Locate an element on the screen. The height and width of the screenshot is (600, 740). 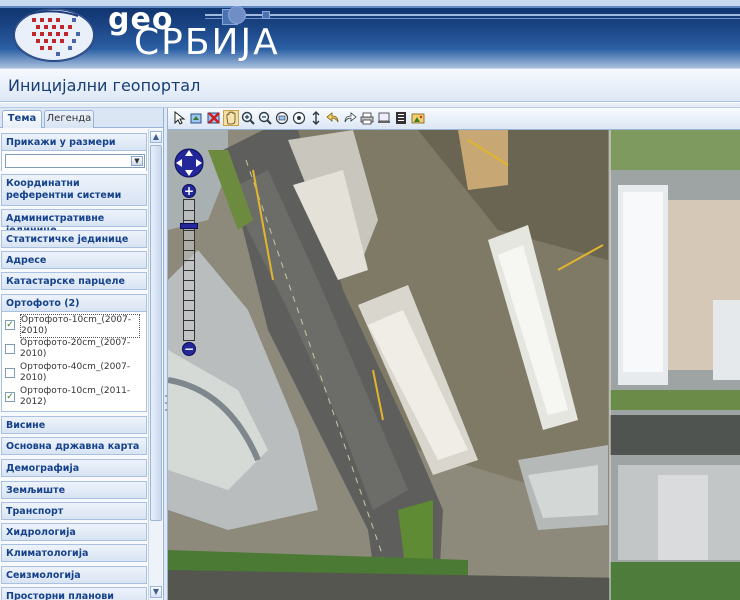
clear-selection-icon is located at coordinates (214, 118).